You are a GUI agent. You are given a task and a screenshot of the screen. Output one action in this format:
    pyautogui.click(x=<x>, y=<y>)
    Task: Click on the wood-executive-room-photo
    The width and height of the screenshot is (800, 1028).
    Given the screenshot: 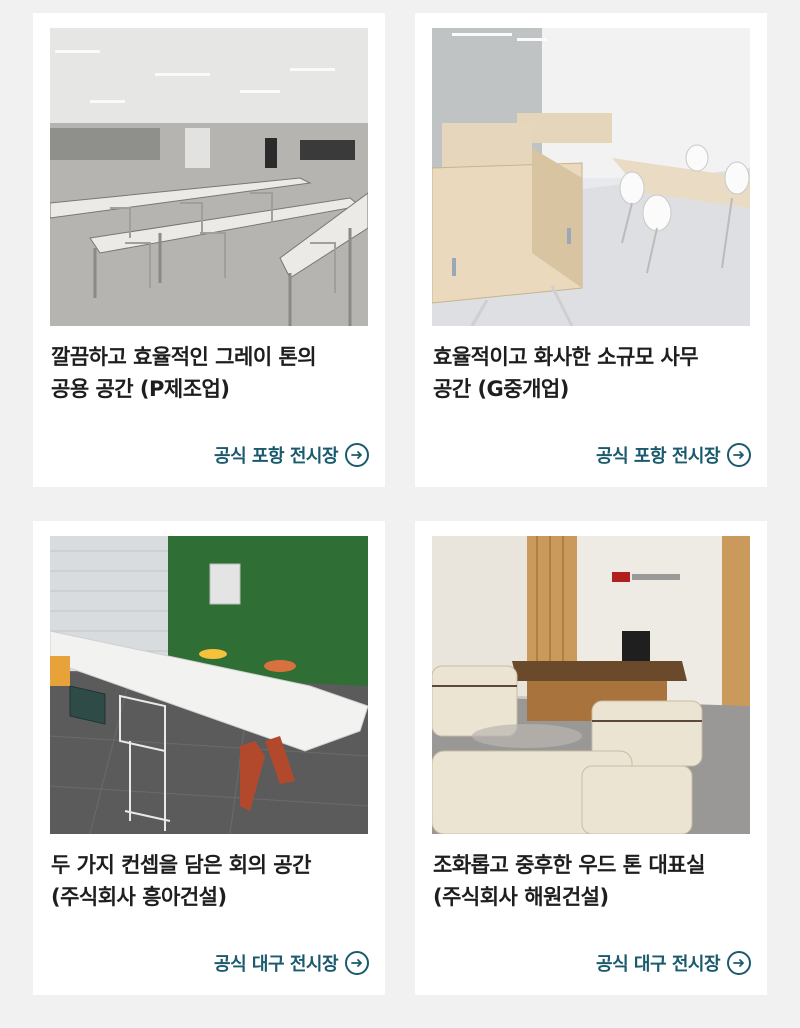 What is the action you would take?
    pyautogui.click(x=591, y=685)
    